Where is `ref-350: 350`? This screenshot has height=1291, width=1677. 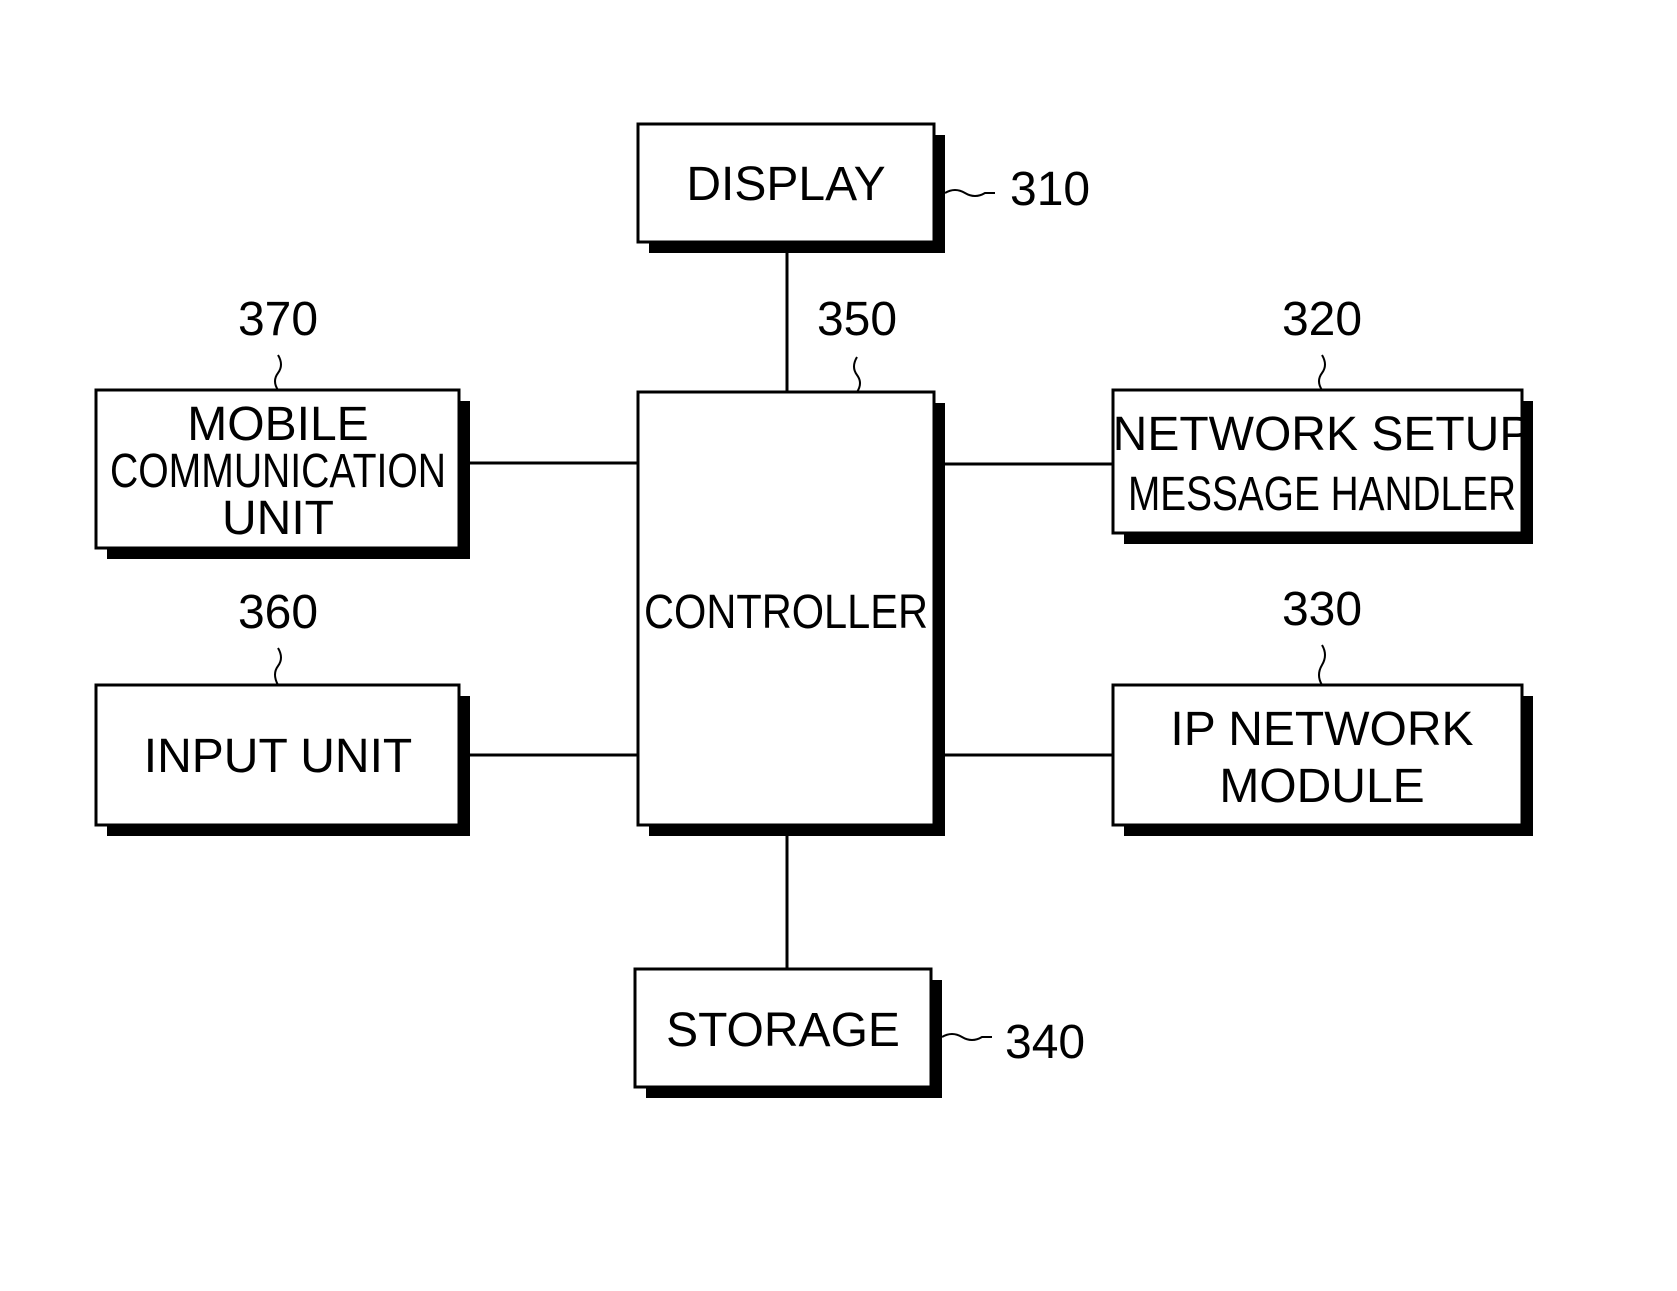 ref-350: 350 is located at coordinates (857, 343).